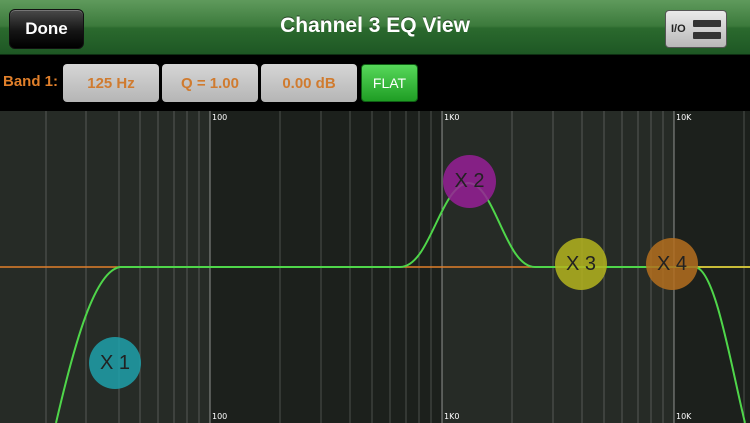 This screenshot has width=750, height=423. I want to click on band-controls: Band 1: 125 Hz Q = 1.00 0.00 dB FLAT, so click(375, 83).